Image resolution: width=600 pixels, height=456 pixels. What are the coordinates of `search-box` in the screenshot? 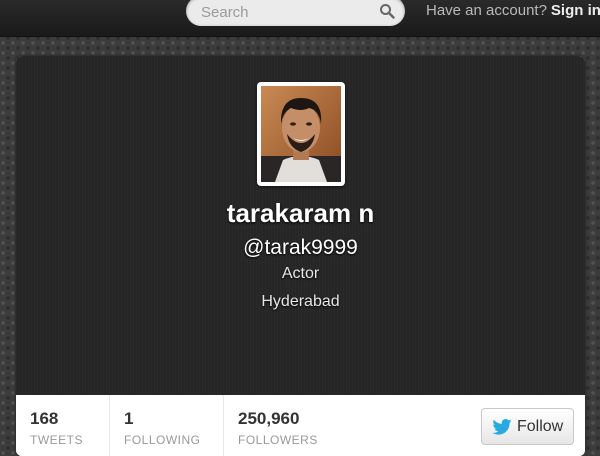 It's located at (295, 13).